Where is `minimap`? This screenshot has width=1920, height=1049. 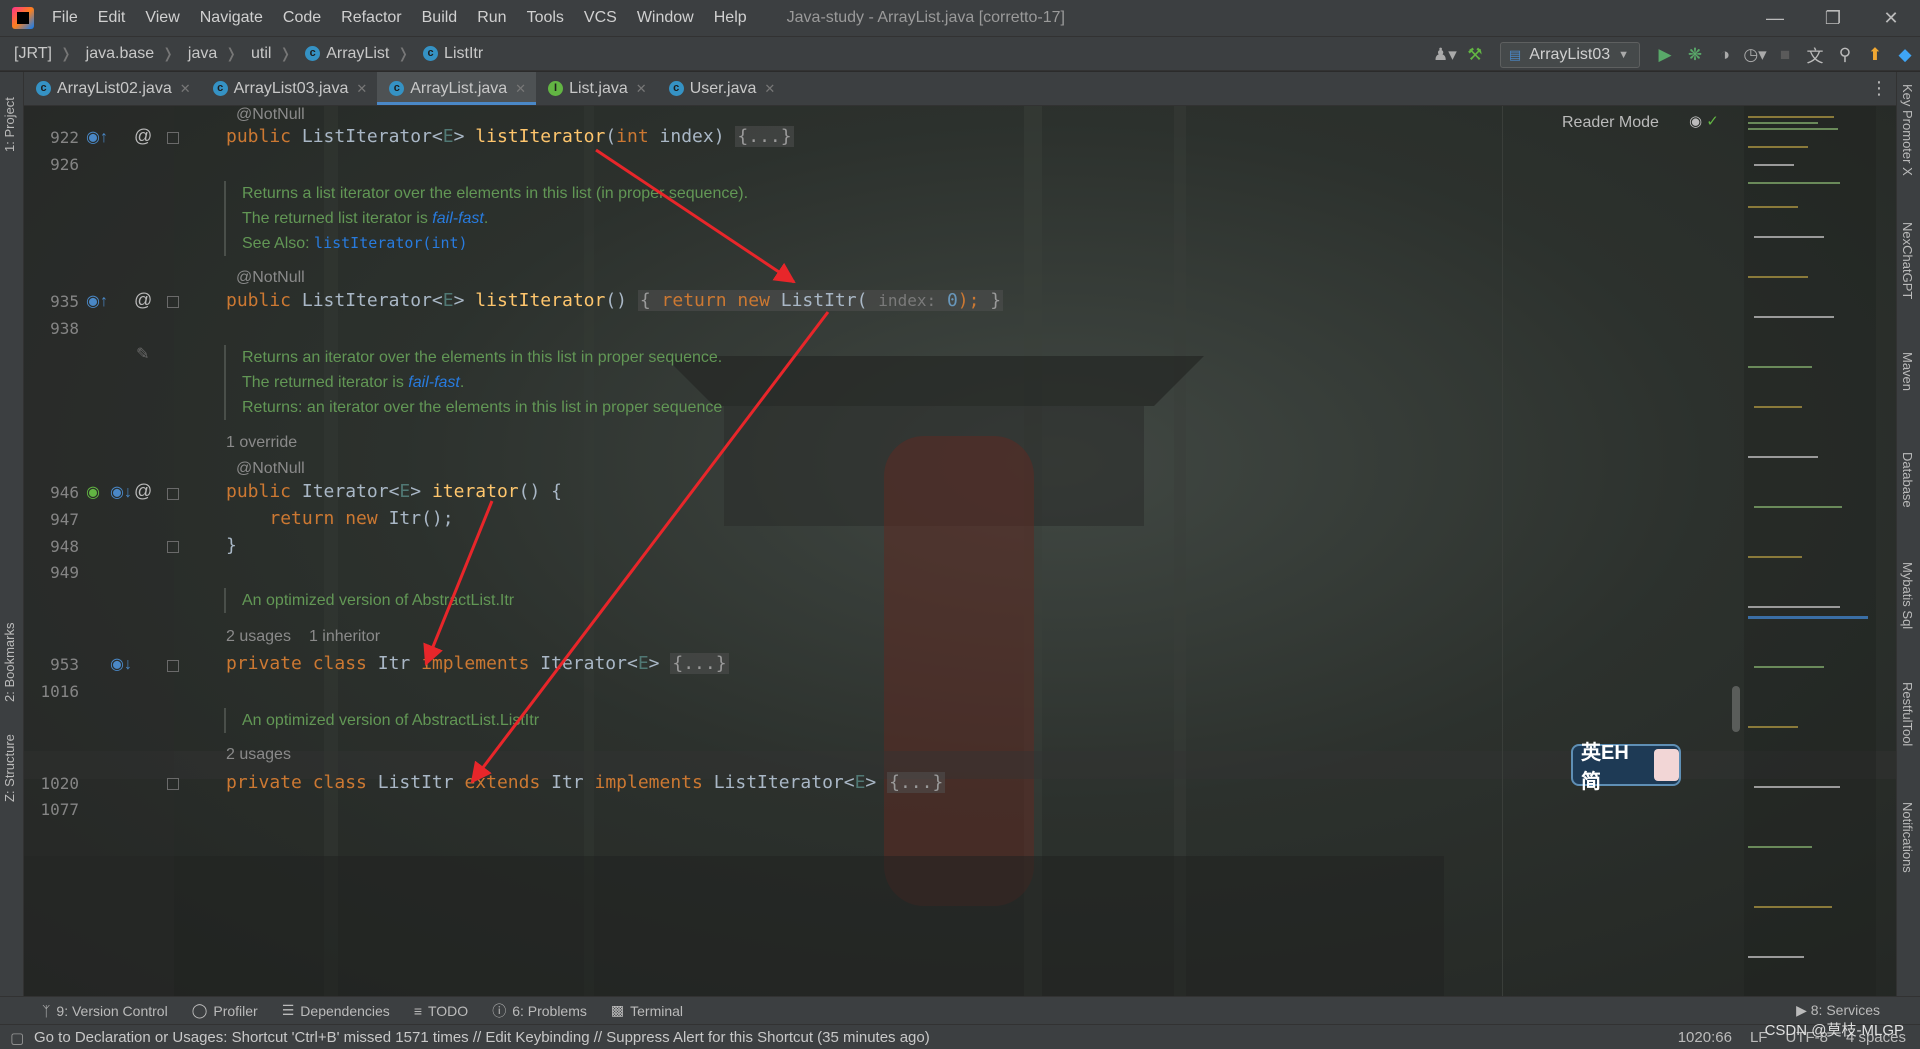
minimap is located at coordinates (1810, 551).